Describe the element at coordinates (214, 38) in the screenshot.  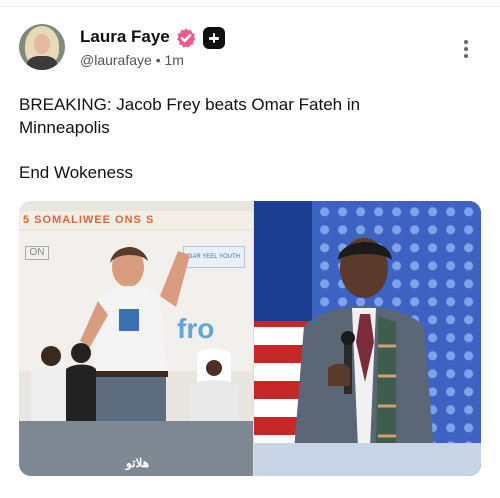
I see `plus-icon` at that location.